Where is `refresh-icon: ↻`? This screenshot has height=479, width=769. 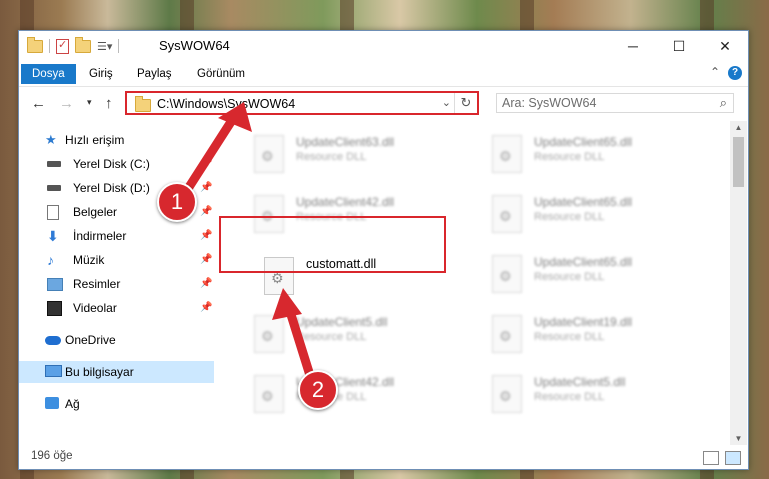 refresh-icon: ↻ is located at coordinates (465, 103).